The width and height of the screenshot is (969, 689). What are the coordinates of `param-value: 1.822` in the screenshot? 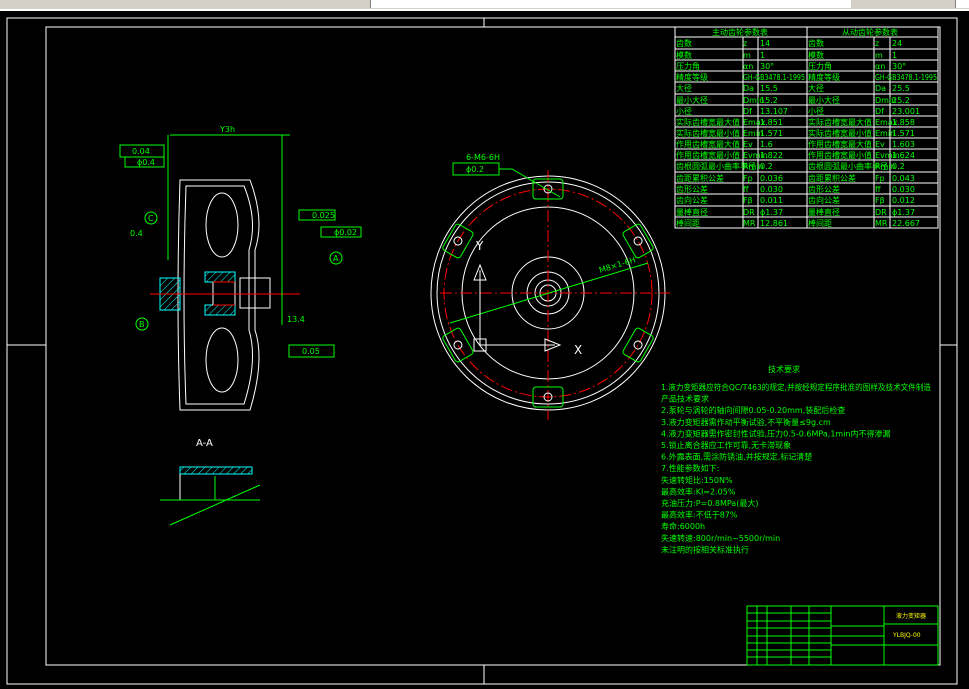 It's located at (771, 155).